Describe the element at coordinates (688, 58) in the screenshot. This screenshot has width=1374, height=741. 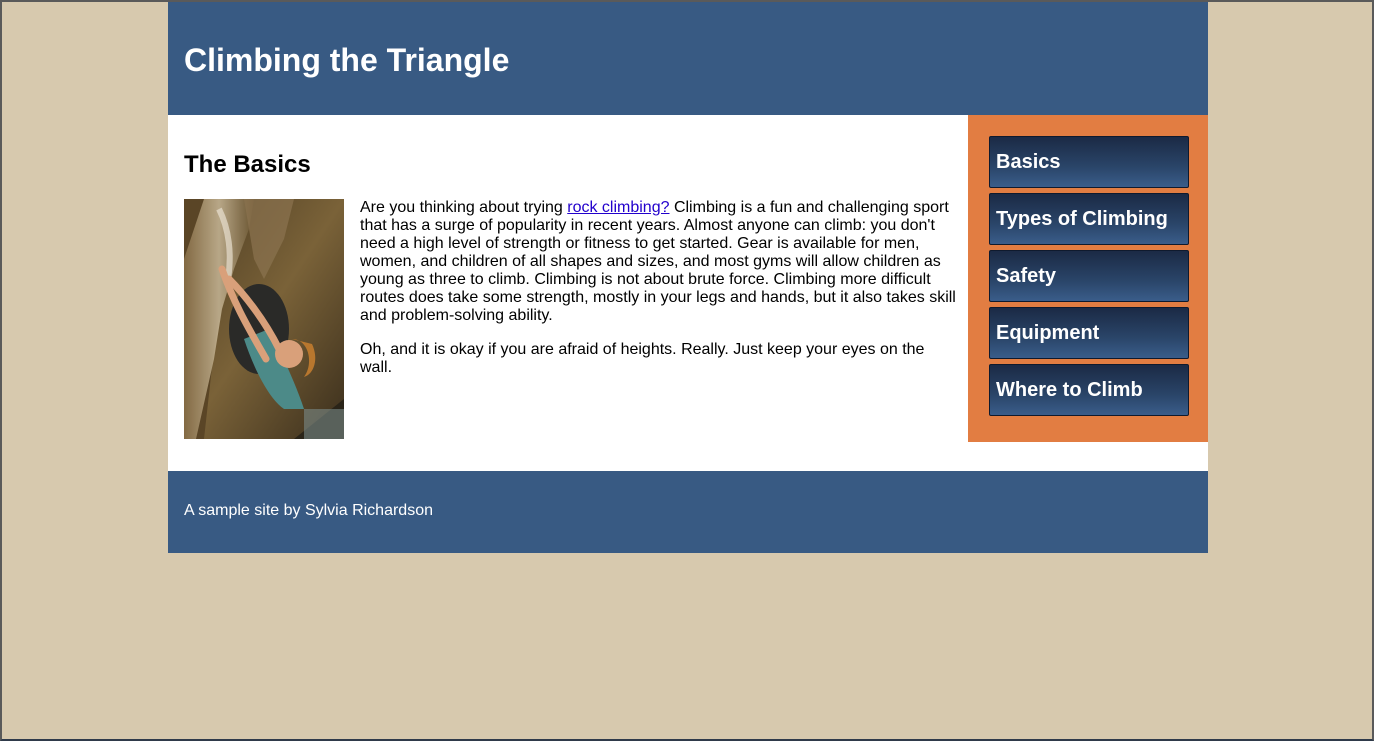
I see `site-header: Climbing the Triangle` at that location.